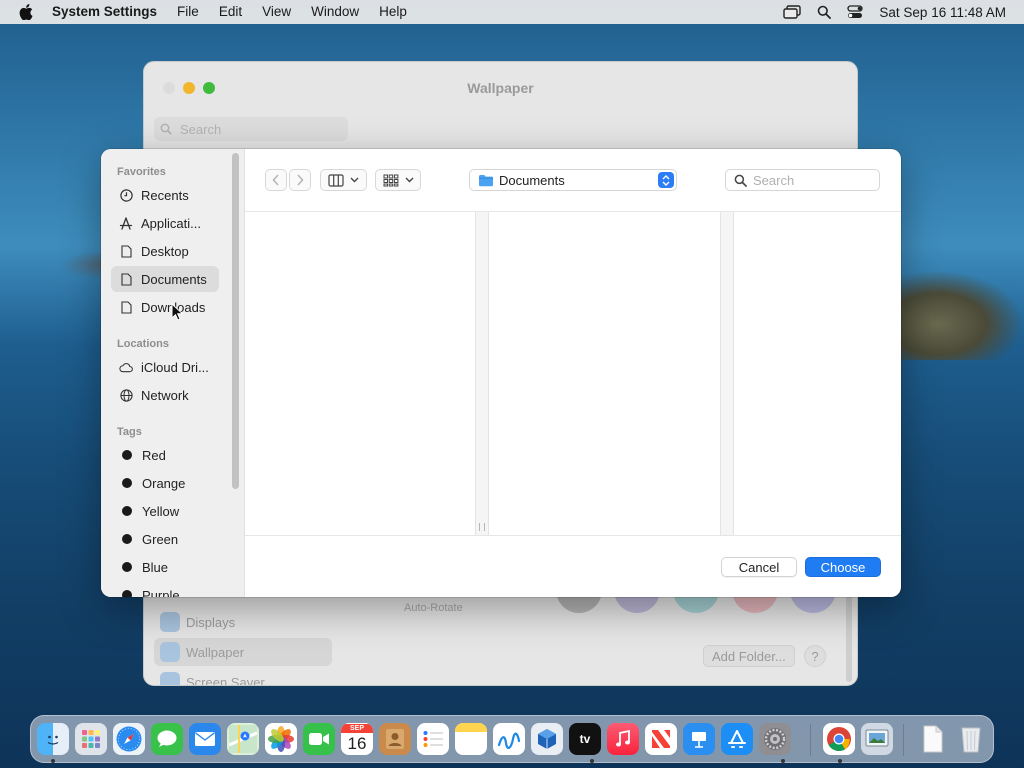 The width and height of the screenshot is (1024, 768). Describe the element at coordinates (155, 567) in the screenshot. I see `sidebar-item-label: Blue` at that location.